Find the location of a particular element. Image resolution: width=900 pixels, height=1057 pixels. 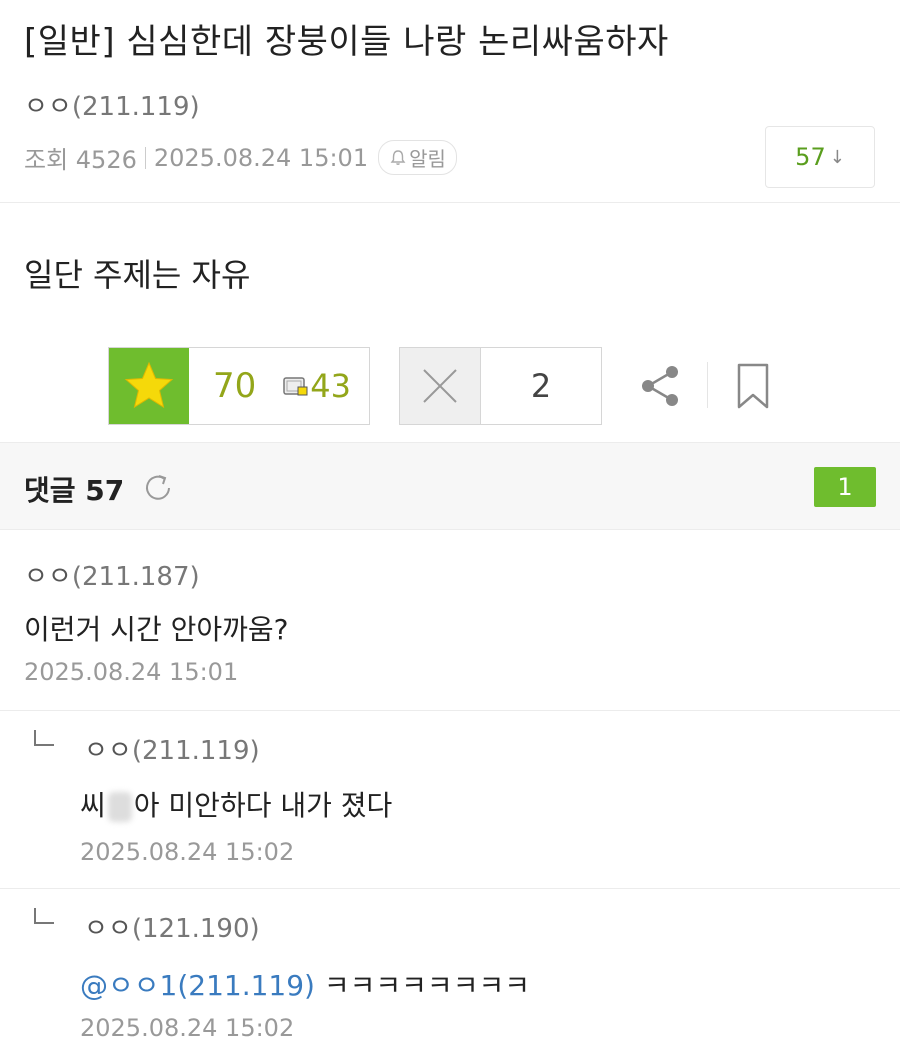

censored-blur is located at coordinates (119, 807).